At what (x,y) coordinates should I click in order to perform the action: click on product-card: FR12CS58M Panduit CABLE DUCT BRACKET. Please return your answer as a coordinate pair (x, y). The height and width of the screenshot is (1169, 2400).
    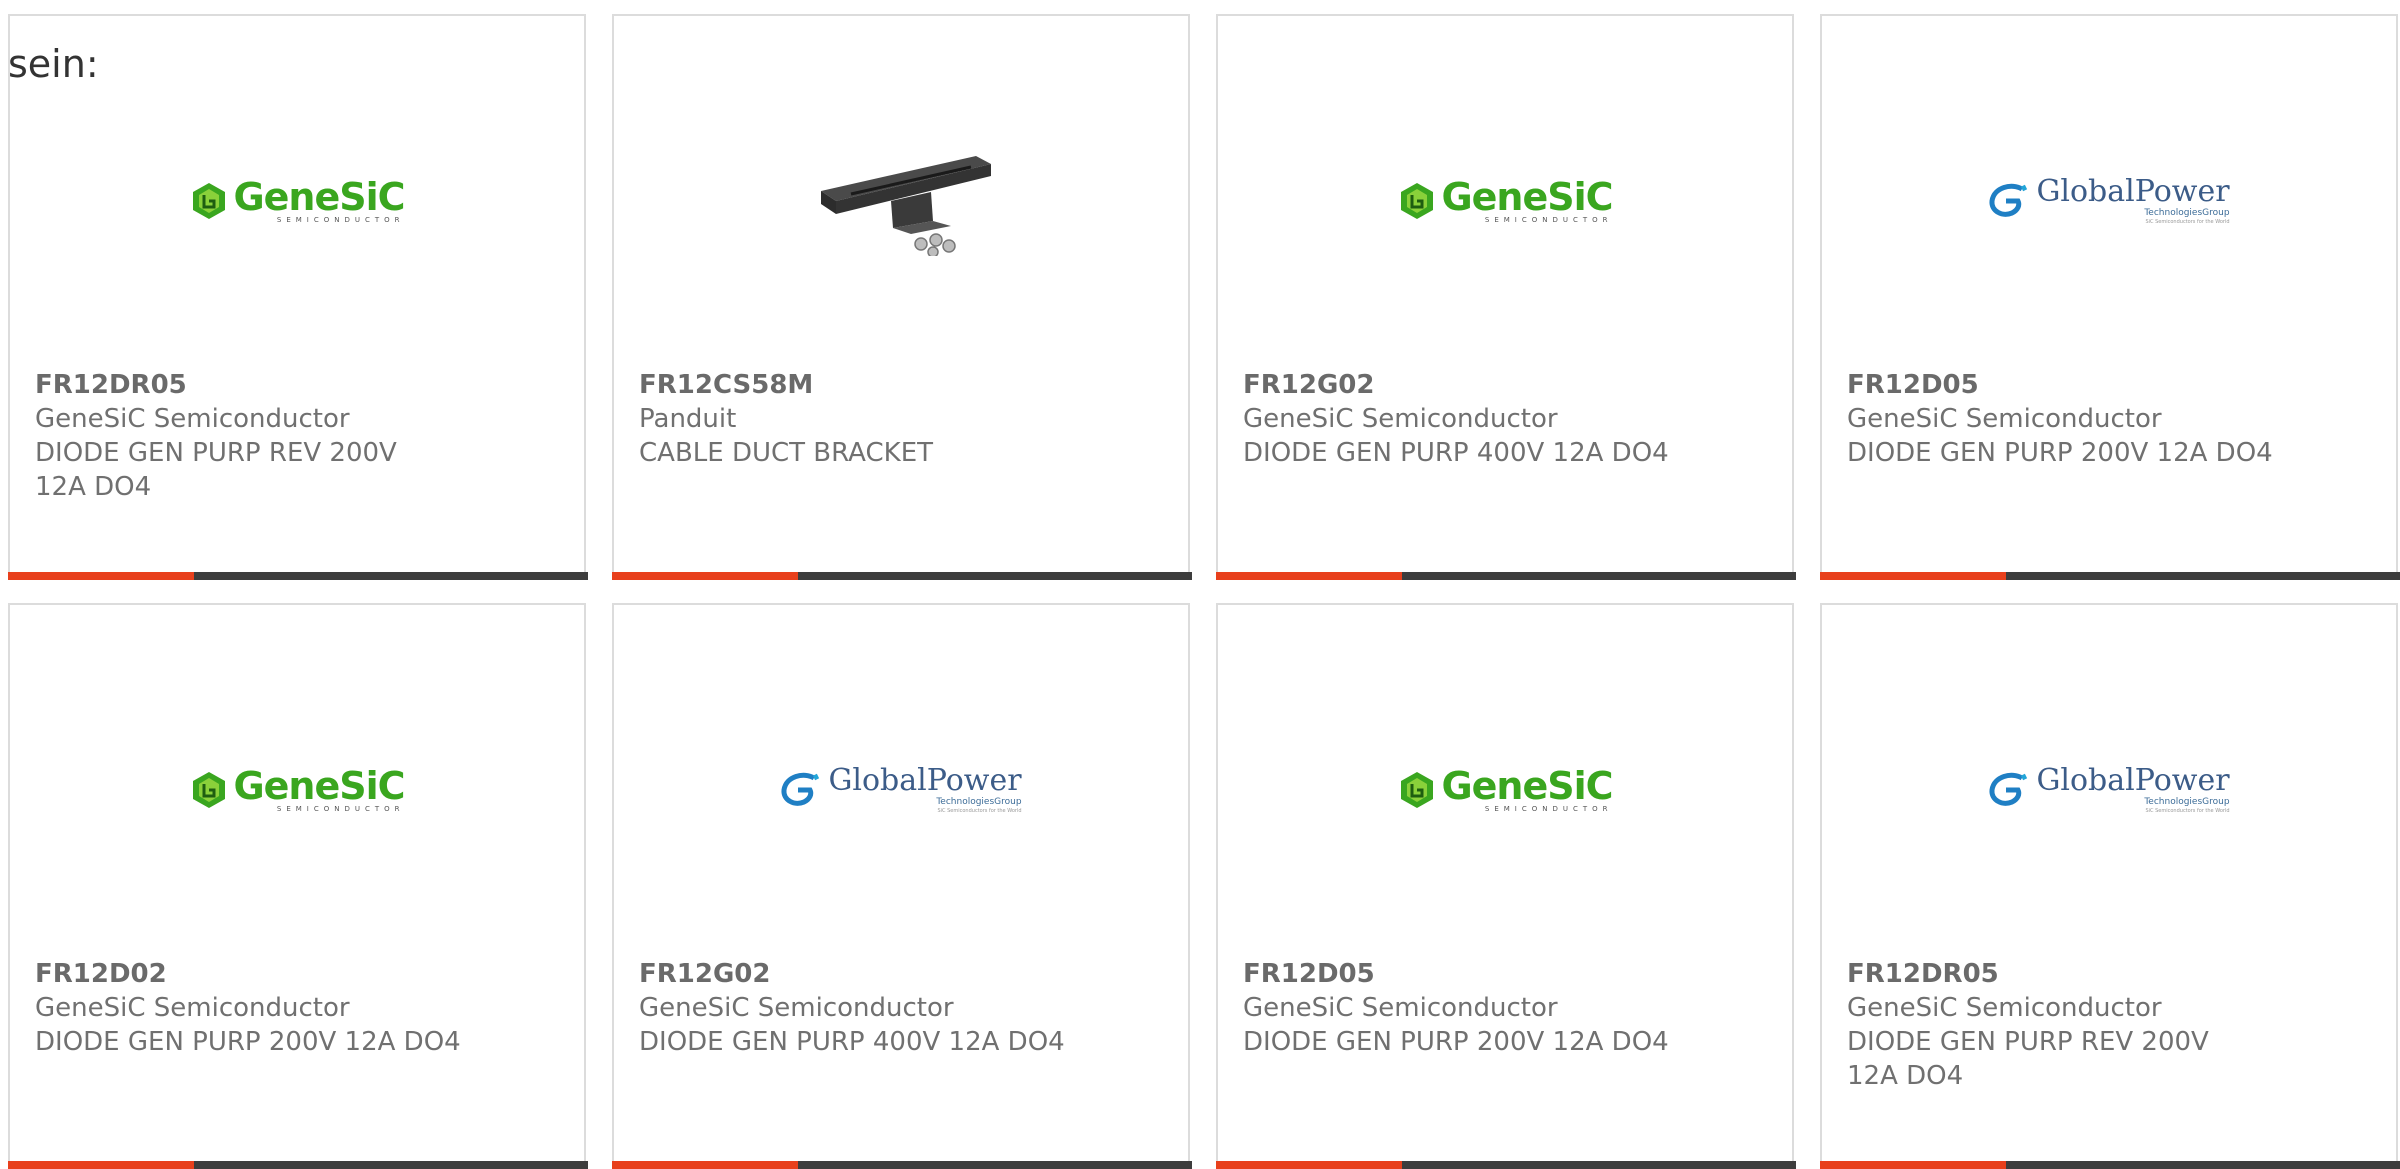
    Looking at the image, I should click on (902, 297).